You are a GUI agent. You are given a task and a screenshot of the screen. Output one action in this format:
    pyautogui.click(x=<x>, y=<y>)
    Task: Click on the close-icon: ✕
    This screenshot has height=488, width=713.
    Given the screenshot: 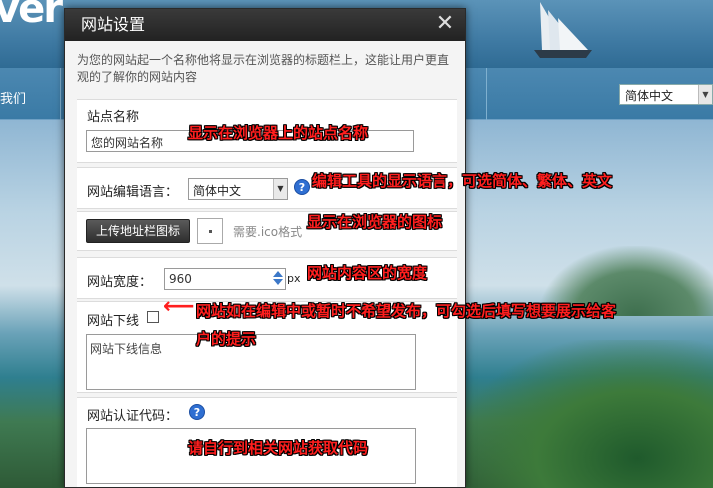 What is the action you would take?
    pyautogui.click(x=445, y=24)
    